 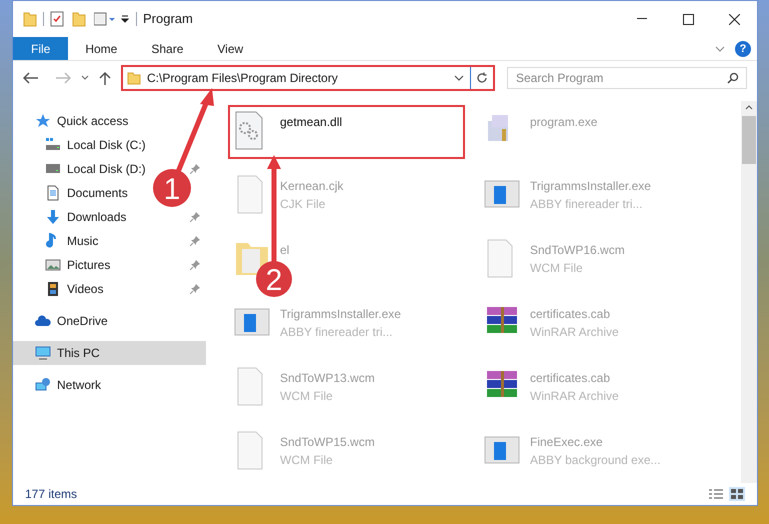 I want to click on ribbon-tab: File, so click(x=40, y=48).